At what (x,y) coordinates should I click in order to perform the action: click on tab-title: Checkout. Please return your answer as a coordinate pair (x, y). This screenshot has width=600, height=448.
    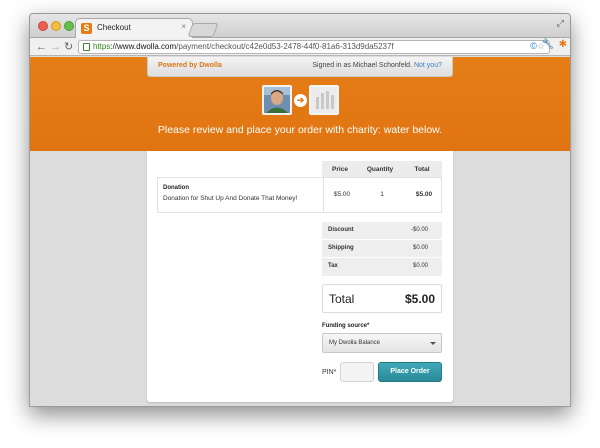
    Looking at the image, I should click on (114, 27).